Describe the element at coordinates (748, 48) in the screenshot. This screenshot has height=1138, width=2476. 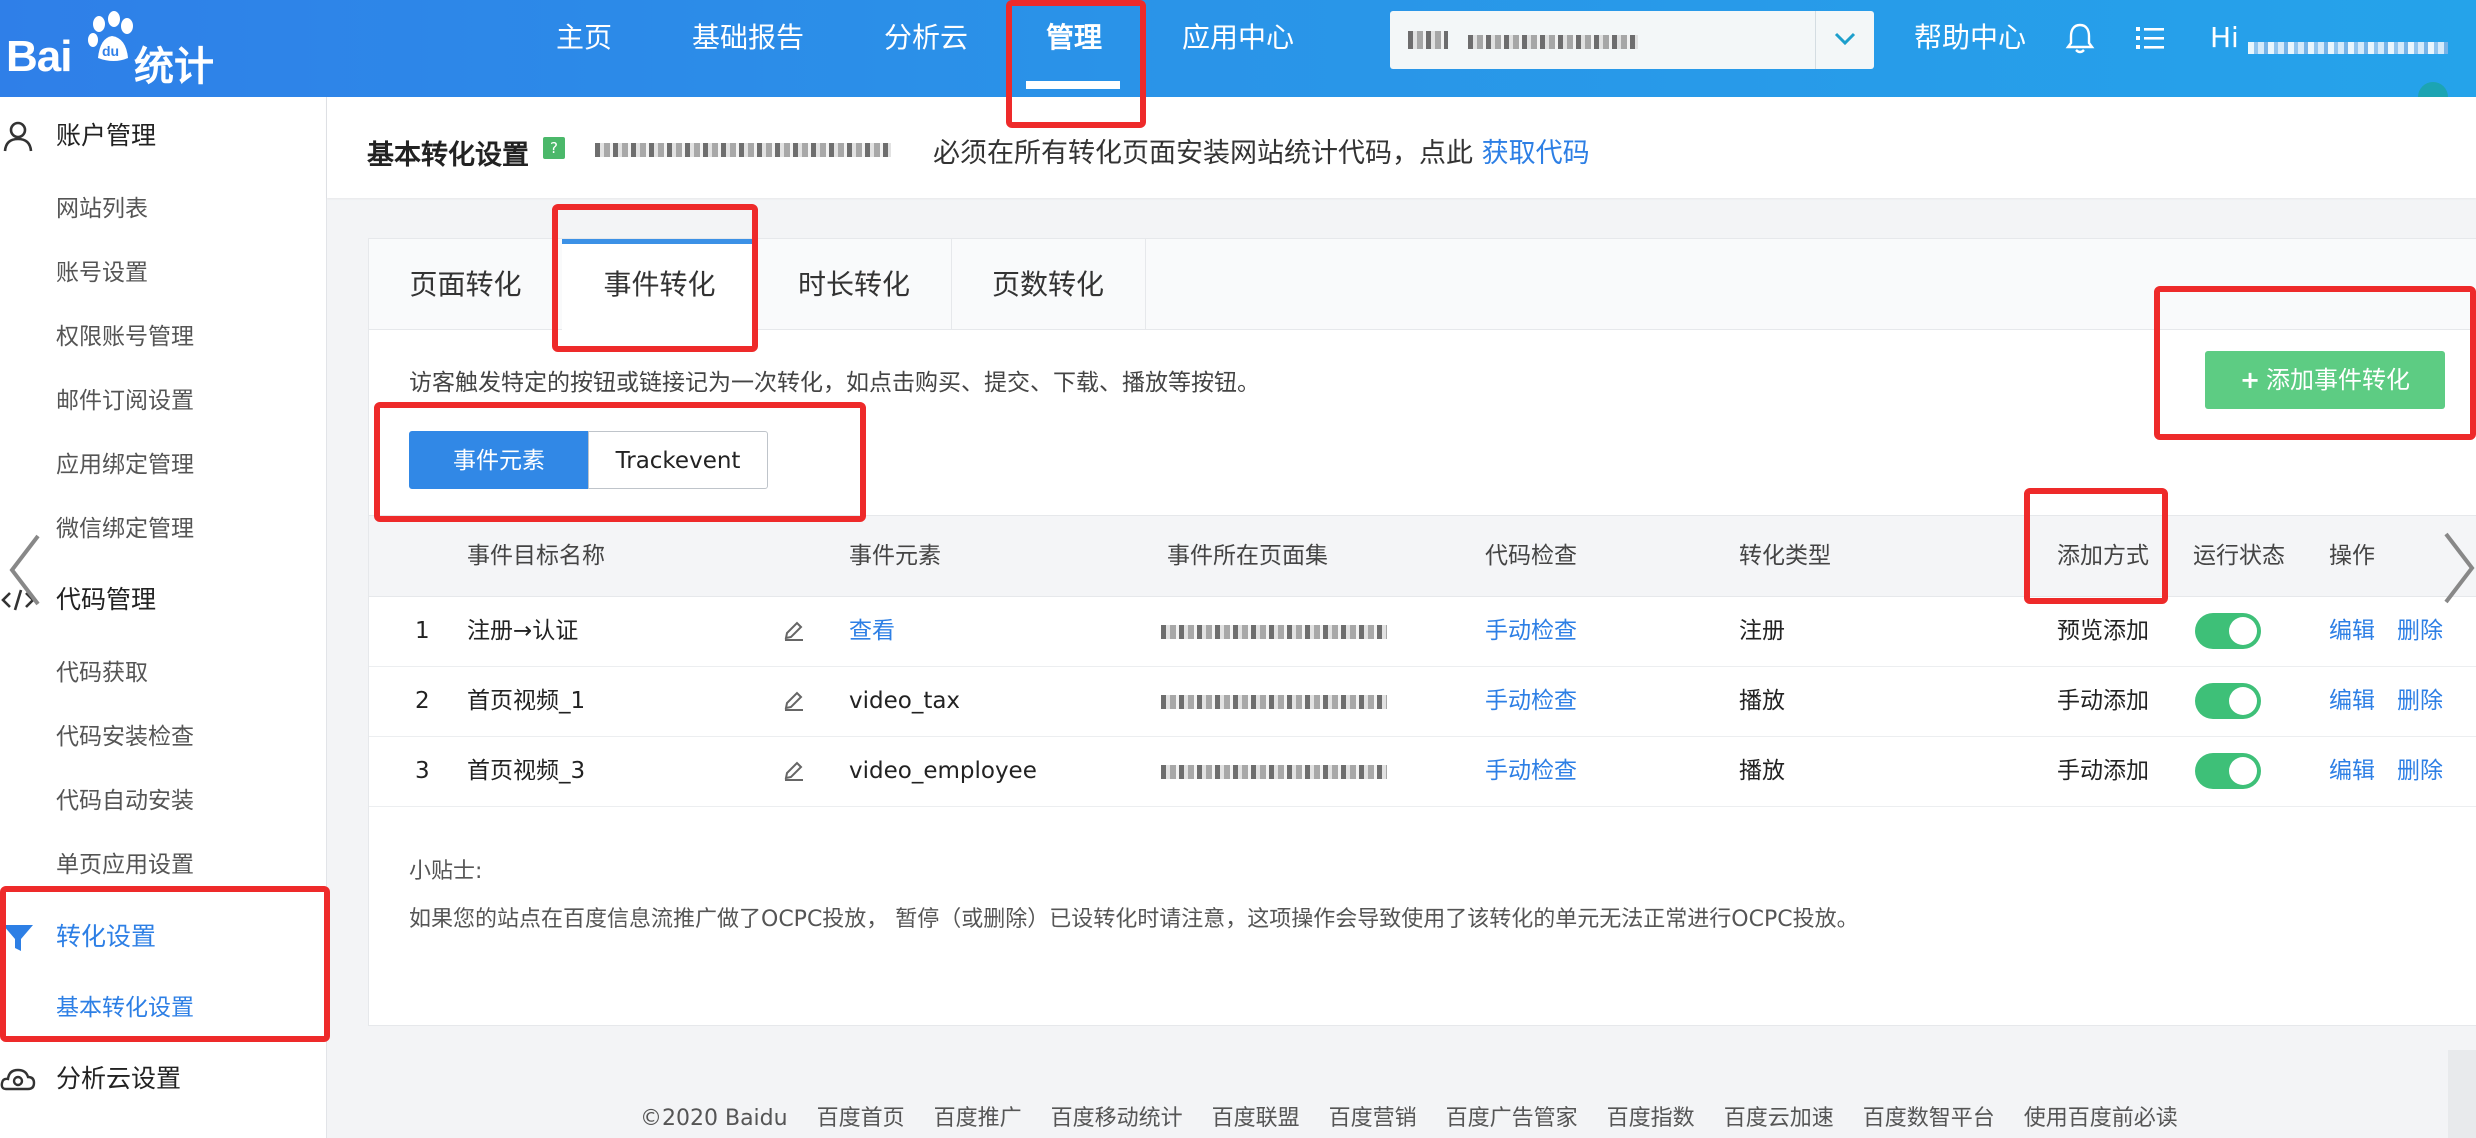
I see `nav-basic-reports: 基础报告` at that location.